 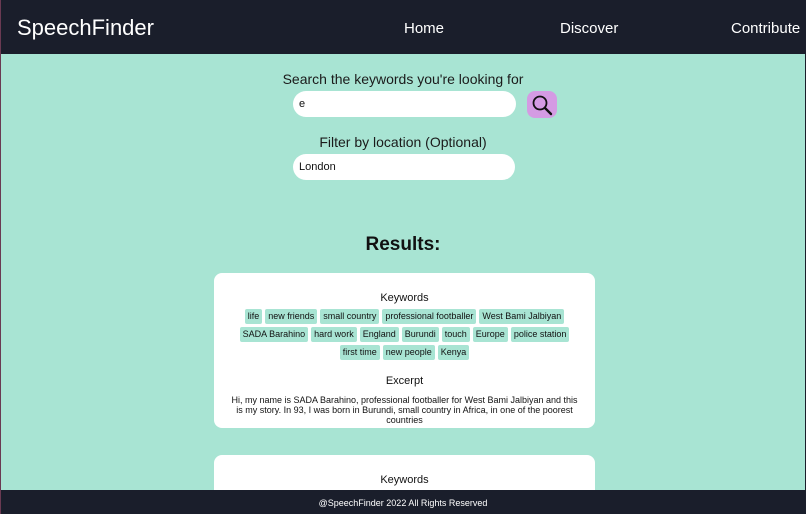 I want to click on location-filter-input, so click(x=404, y=167).